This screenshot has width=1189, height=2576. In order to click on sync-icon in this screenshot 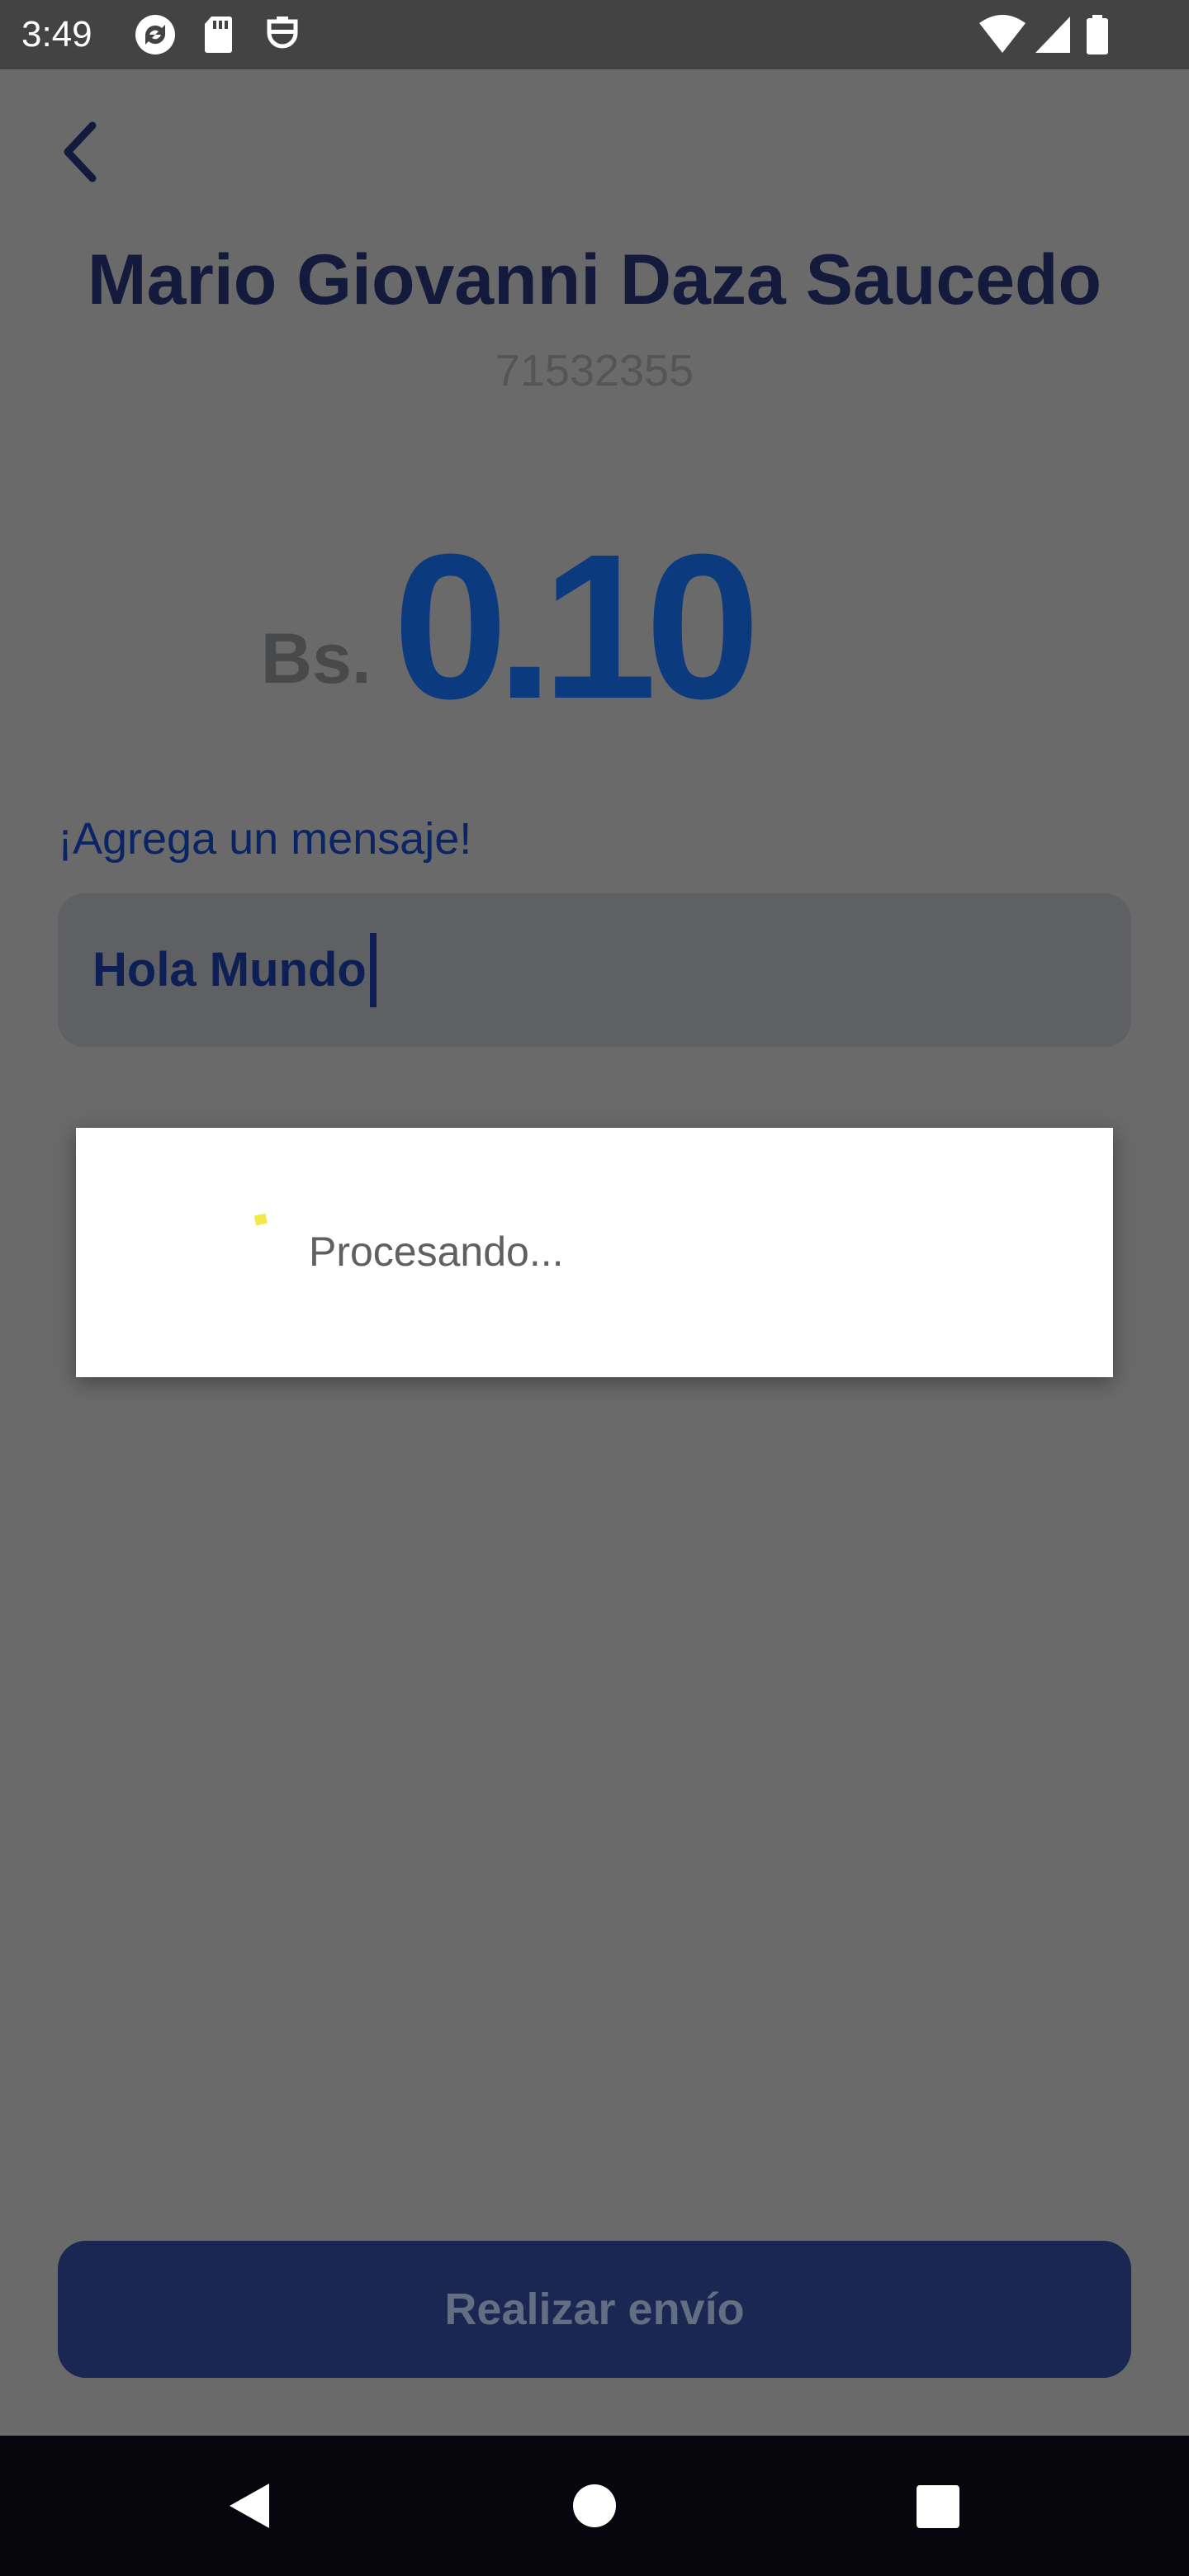, I will do `click(155, 34)`.